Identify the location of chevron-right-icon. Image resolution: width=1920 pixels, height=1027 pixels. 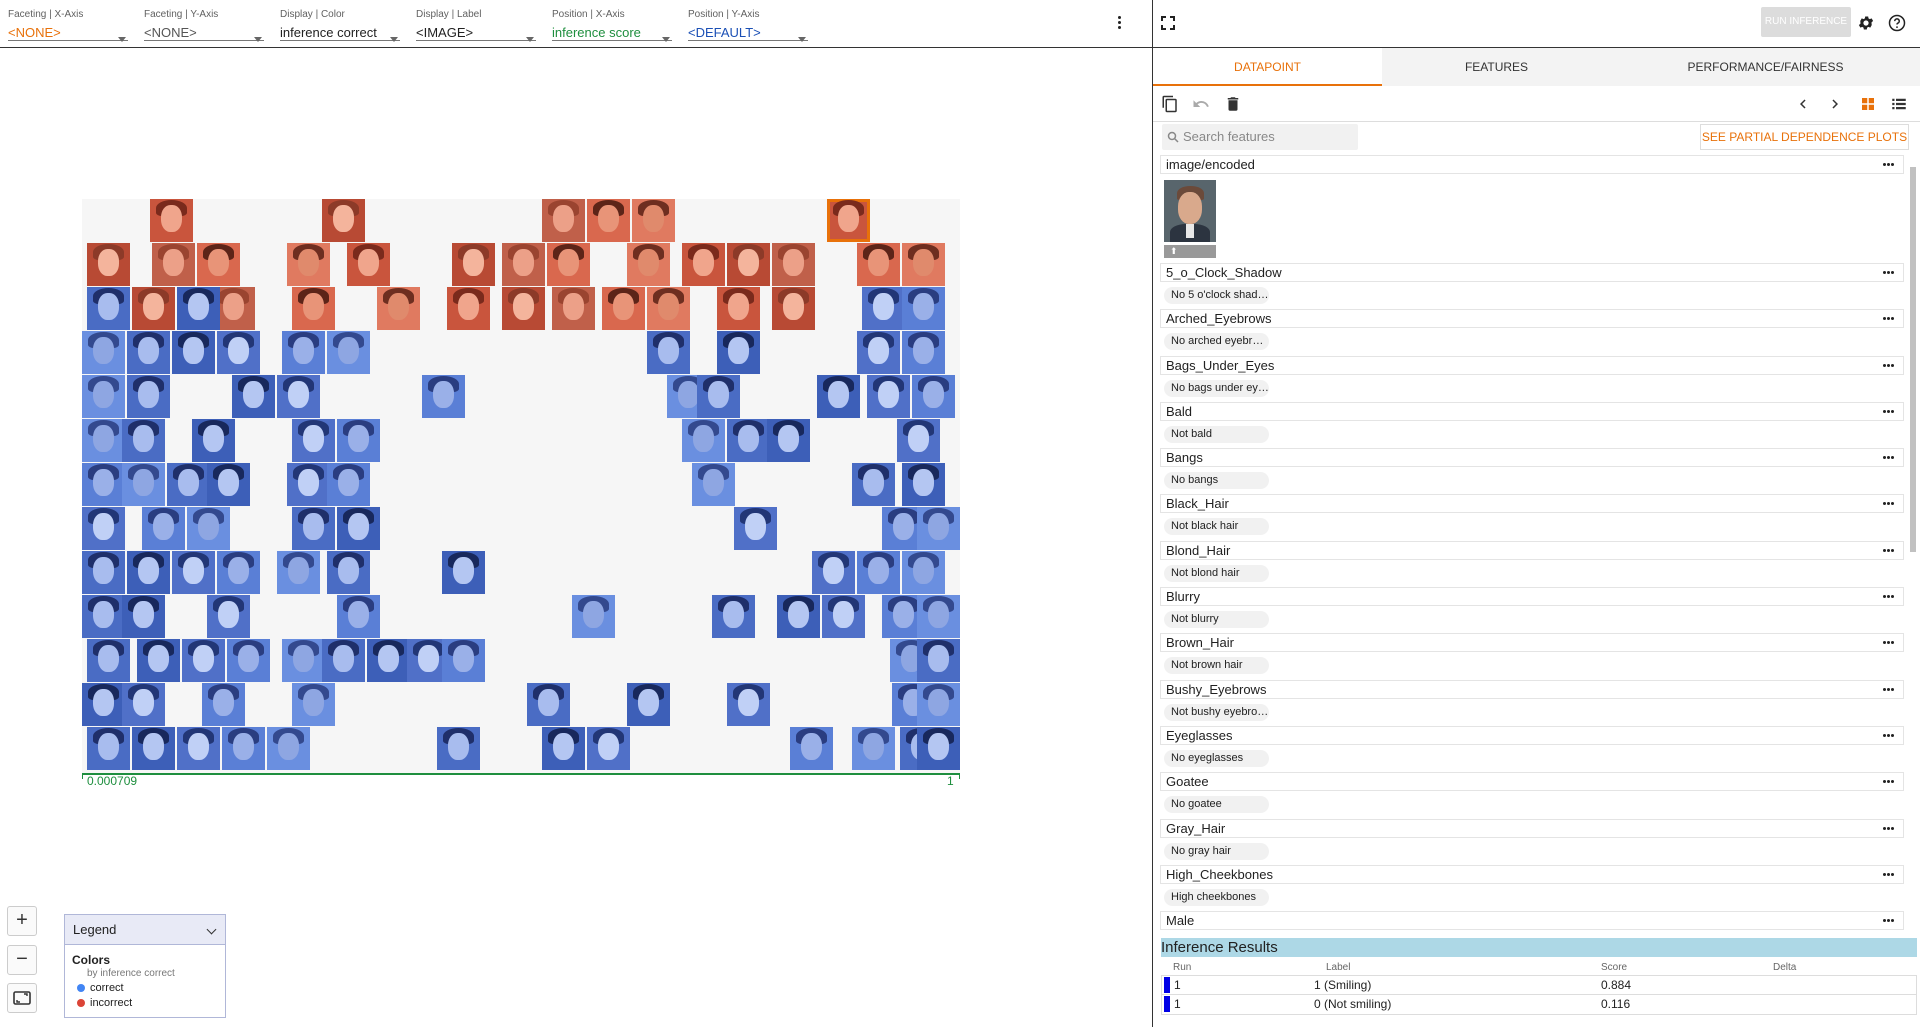
(1835, 104).